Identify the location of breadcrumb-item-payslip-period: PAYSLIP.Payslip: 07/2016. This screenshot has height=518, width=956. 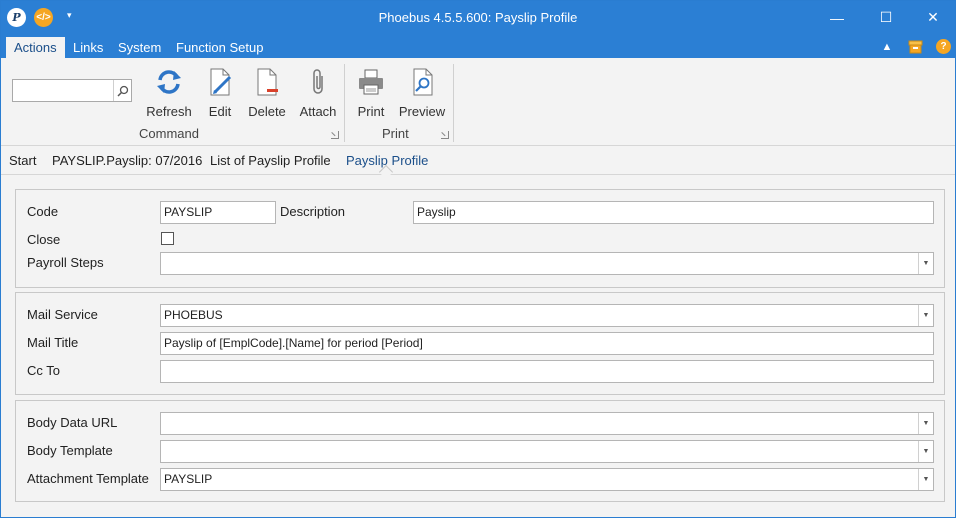
(127, 160).